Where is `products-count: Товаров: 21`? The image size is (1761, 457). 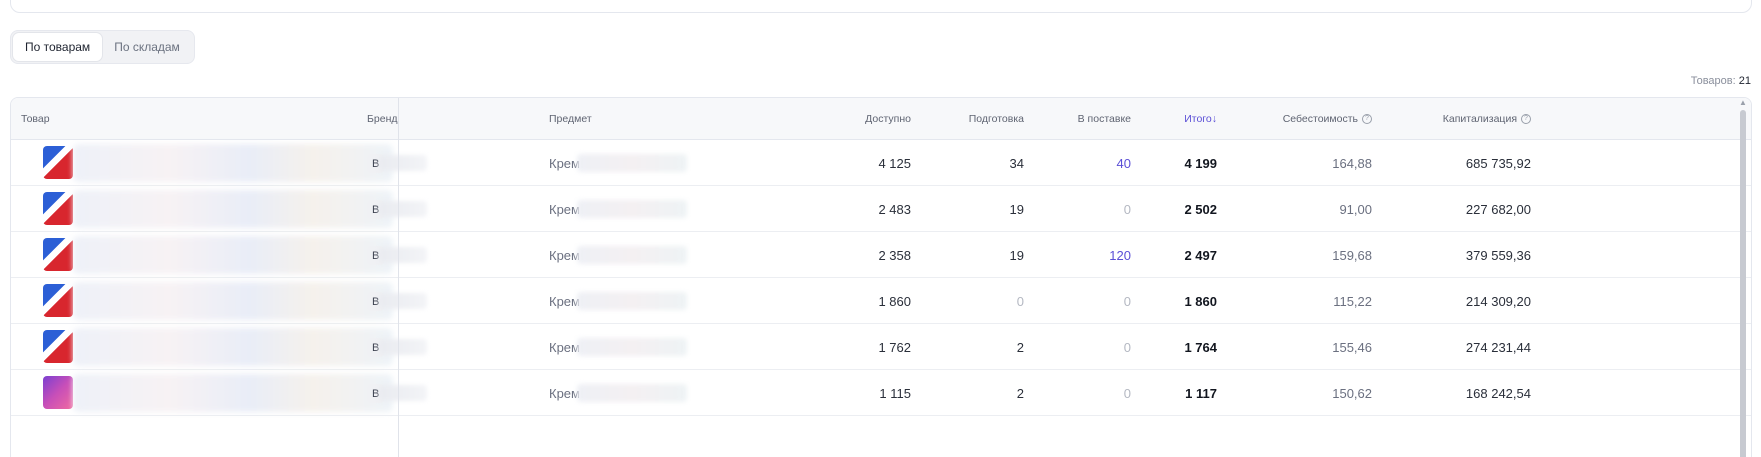
products-count: Товаров: 21 is located at coordinates (1721, 81).